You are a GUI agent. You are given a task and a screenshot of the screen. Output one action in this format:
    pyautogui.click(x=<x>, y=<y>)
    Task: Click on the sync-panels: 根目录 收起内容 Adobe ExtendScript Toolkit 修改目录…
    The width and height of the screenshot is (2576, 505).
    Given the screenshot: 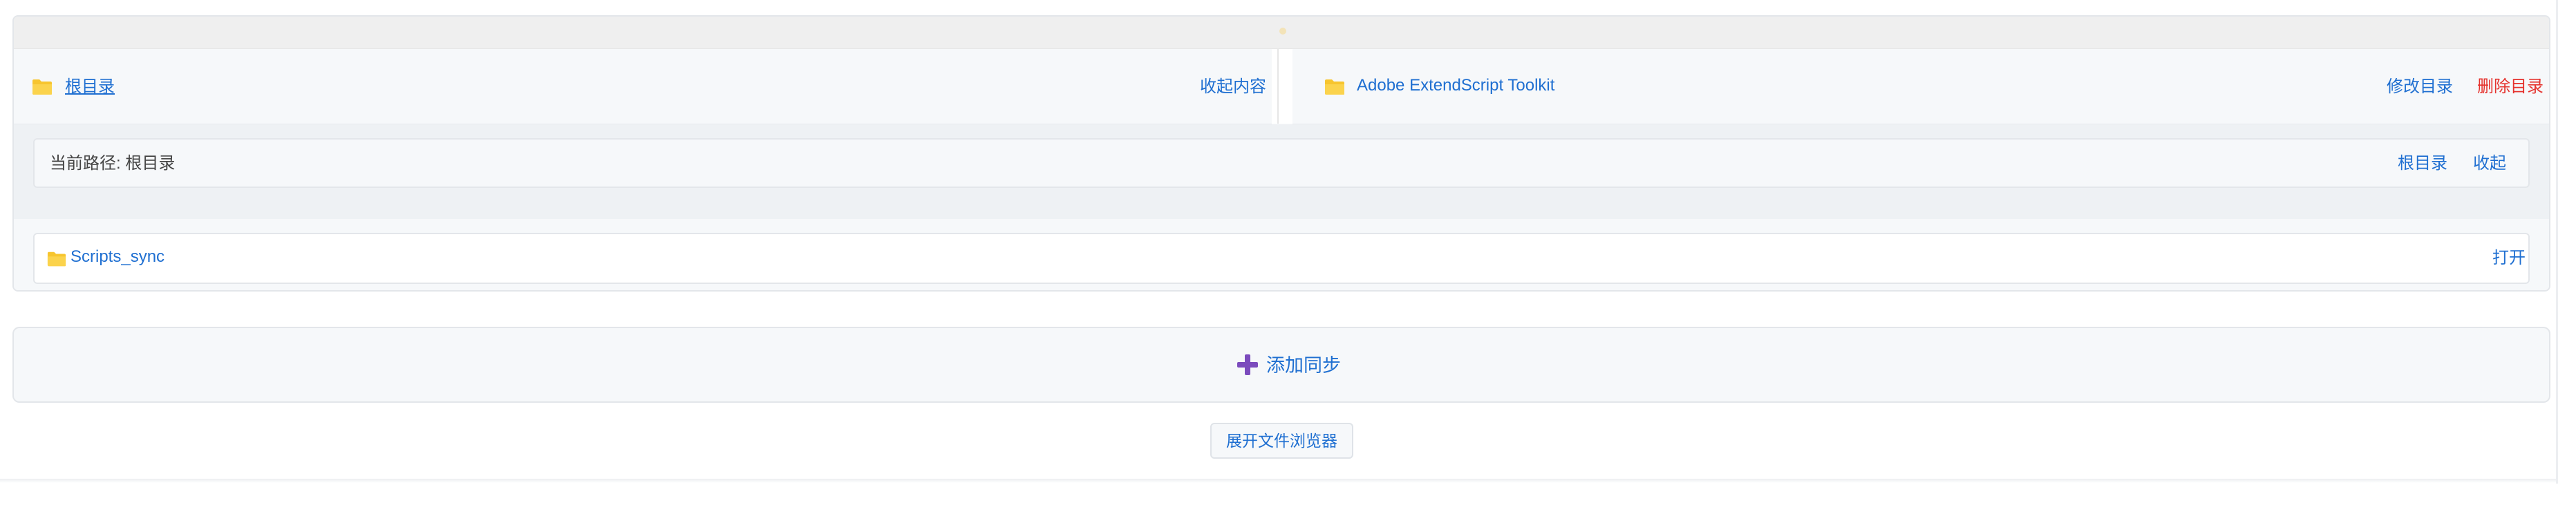 What is the action you would take?
    pyautogui.click(x=1281, y=86)
    